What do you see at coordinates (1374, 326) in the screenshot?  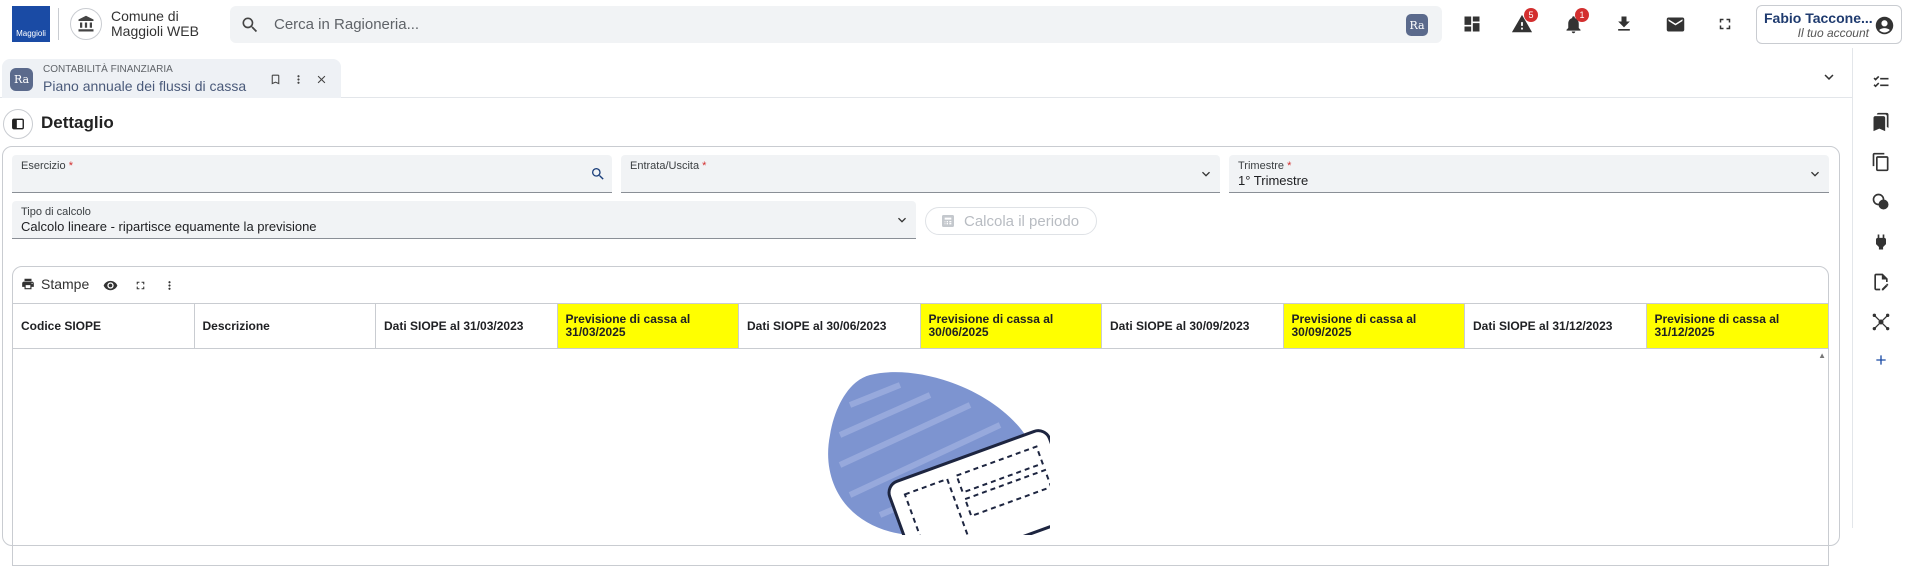 I see `column-header: Previsione di cassa al 30/09/2025` at bounding box center [1374, 326].